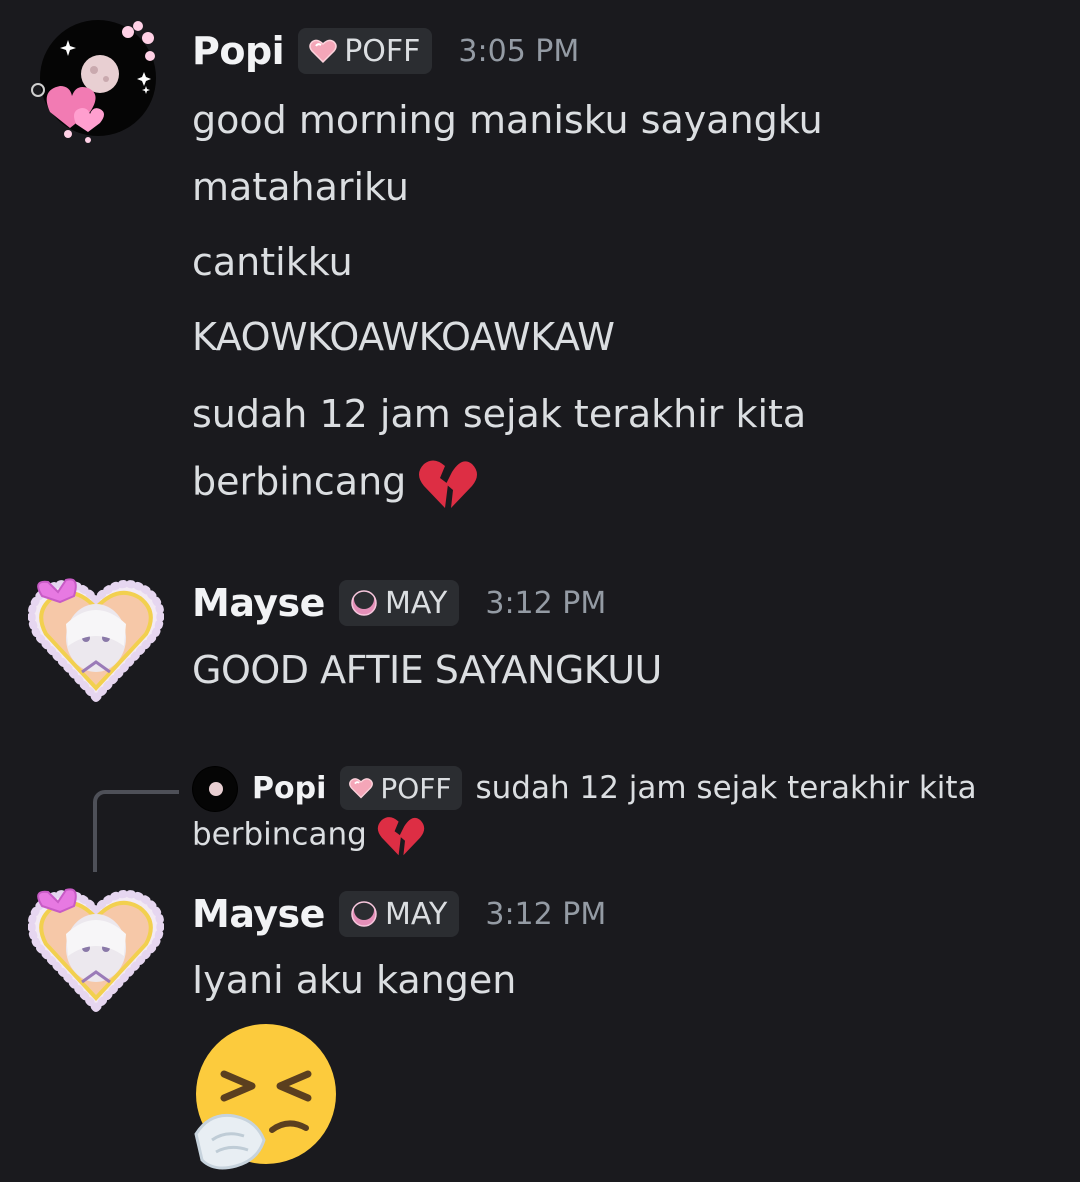 The width and height of the screenshot is (1080, 1182). What do you see at coordinates (518, 51) in the screenshot?
I see `timestamp: 3:05 PM` at bounding box center [518, 51].